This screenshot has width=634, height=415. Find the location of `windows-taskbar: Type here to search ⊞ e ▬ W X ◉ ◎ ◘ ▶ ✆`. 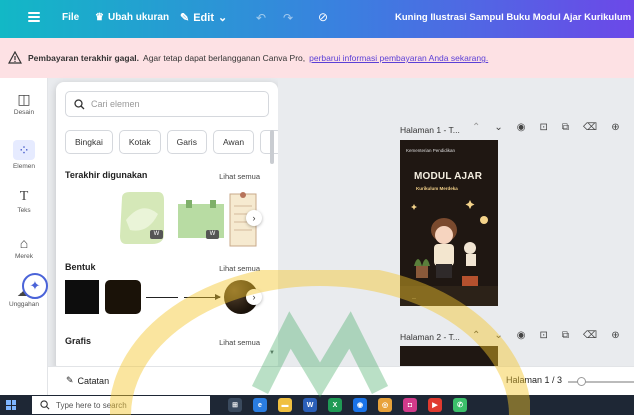

windows-taskbar: Type here to search ⊞ e ▬ W X ◉ ◎ ◘ ▶ ✆ is located at coordinates (317, 405).